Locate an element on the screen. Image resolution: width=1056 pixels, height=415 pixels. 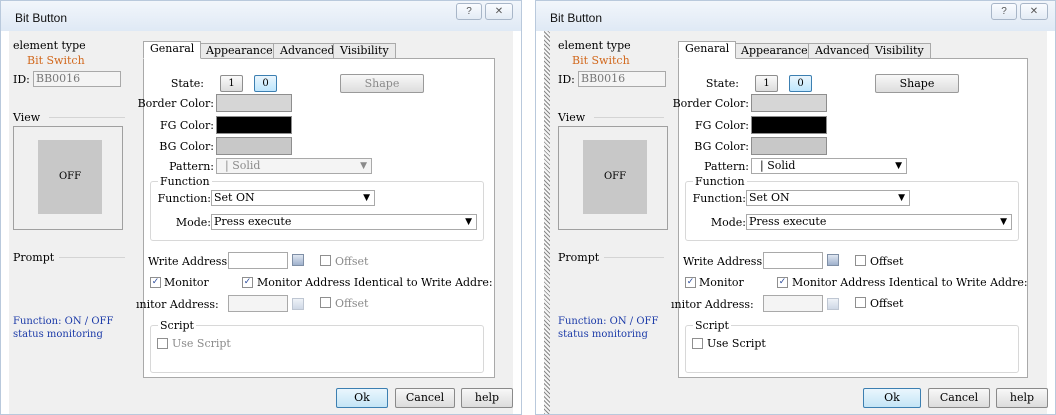
monitor-address-label: ınitor Address: is located at coordinates (712, 304).